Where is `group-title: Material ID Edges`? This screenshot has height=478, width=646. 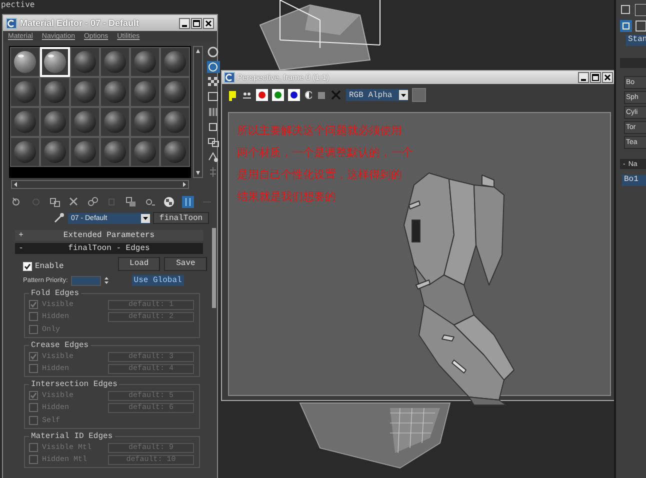
group-title: Material ID Edges is located at coordinates (72, 436).